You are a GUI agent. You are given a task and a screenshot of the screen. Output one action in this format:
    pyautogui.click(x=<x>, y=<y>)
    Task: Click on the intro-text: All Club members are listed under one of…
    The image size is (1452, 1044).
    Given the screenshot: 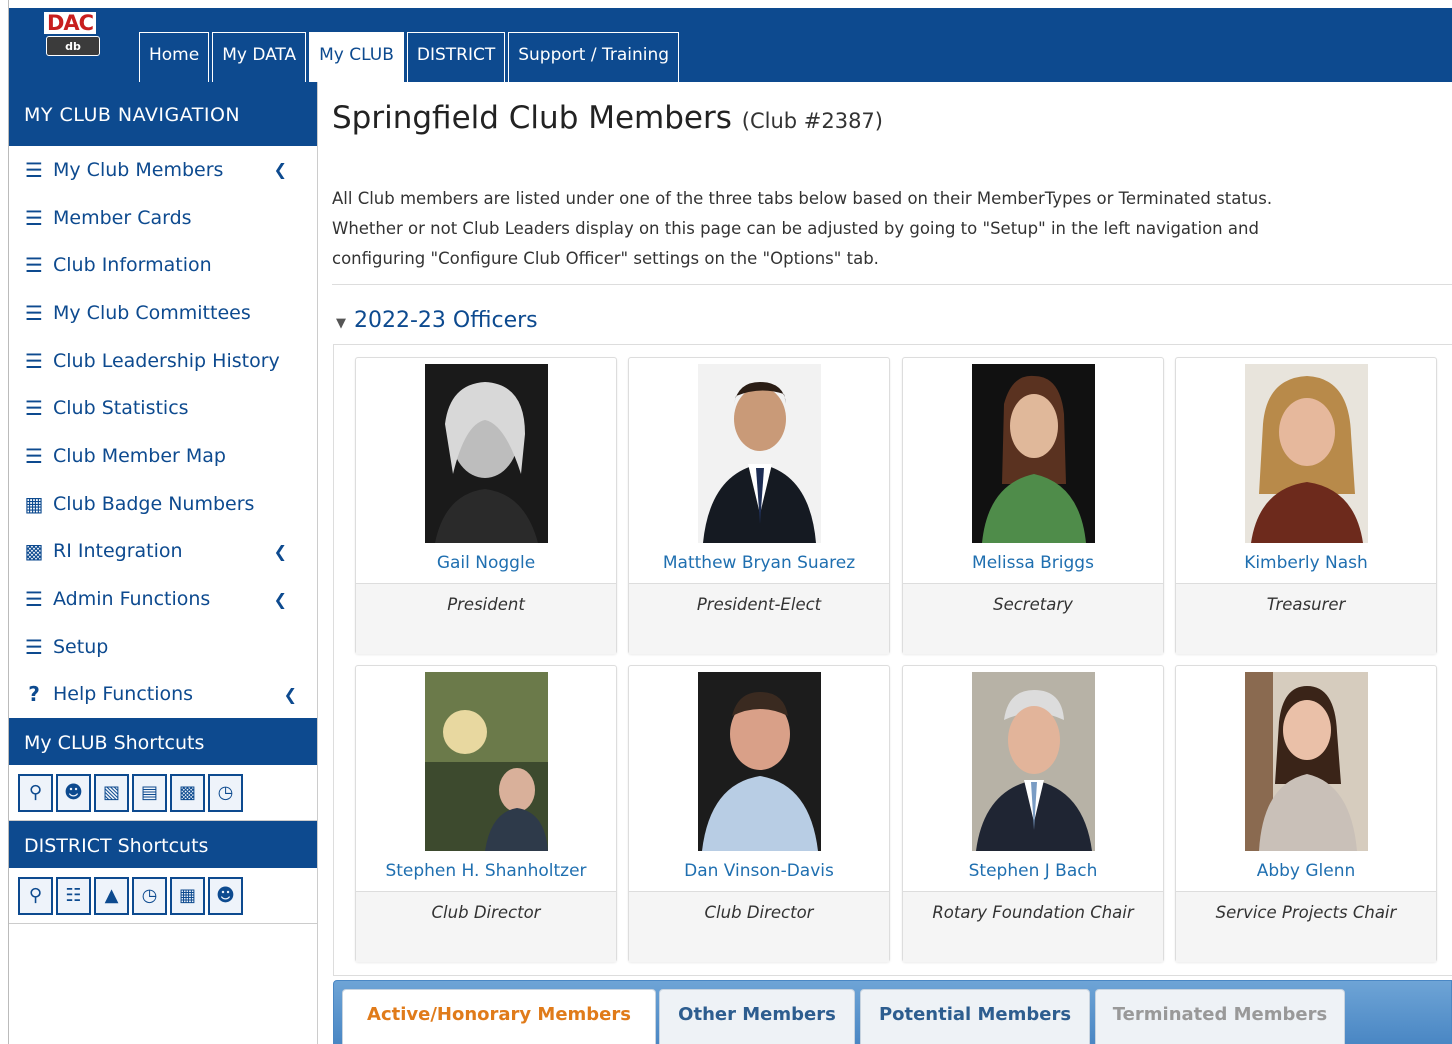 What is the action you would take?
    pyautogui.click(x=802, y=228)
    